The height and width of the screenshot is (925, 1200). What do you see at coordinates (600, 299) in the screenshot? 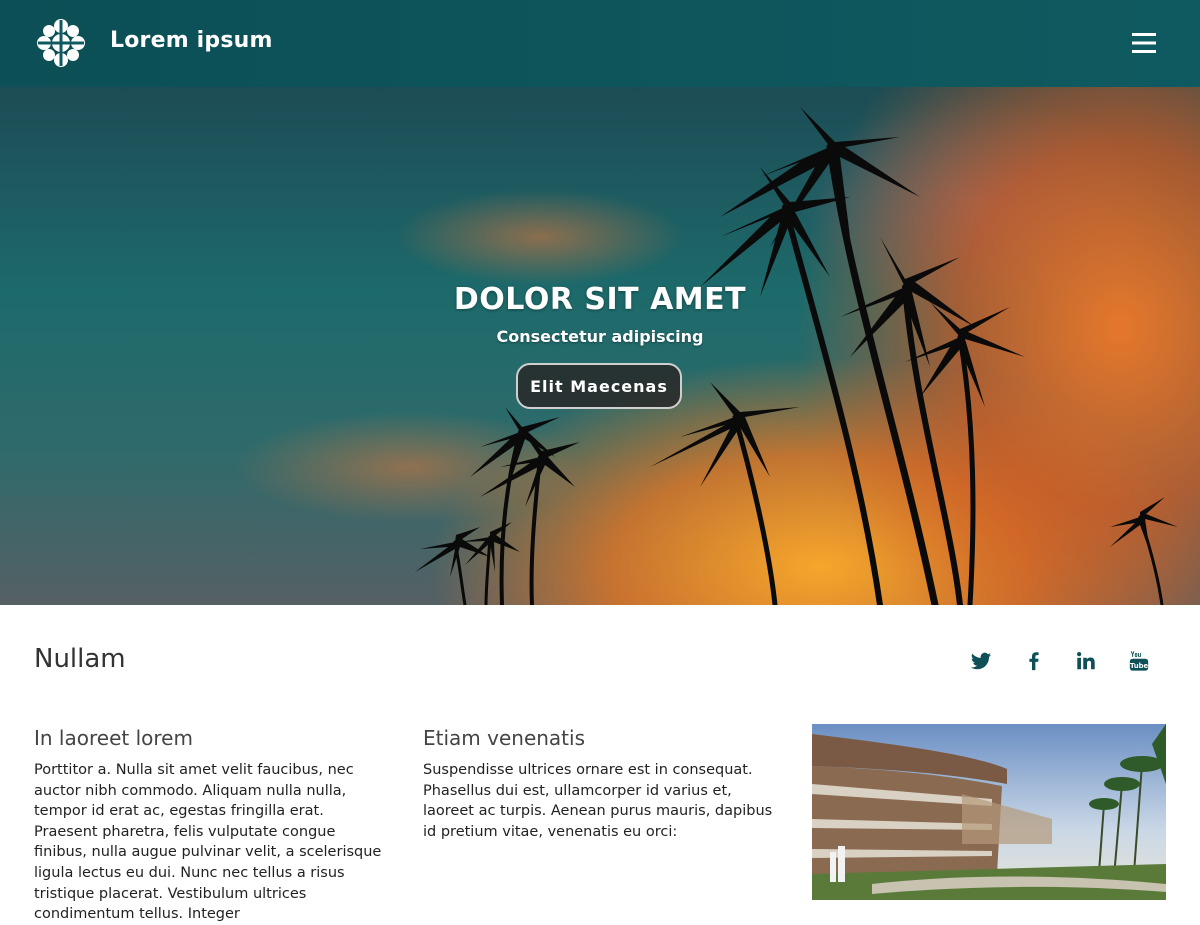
I see `hero-title: DOLOR SIT AMET` at bounding box center [600, 299].